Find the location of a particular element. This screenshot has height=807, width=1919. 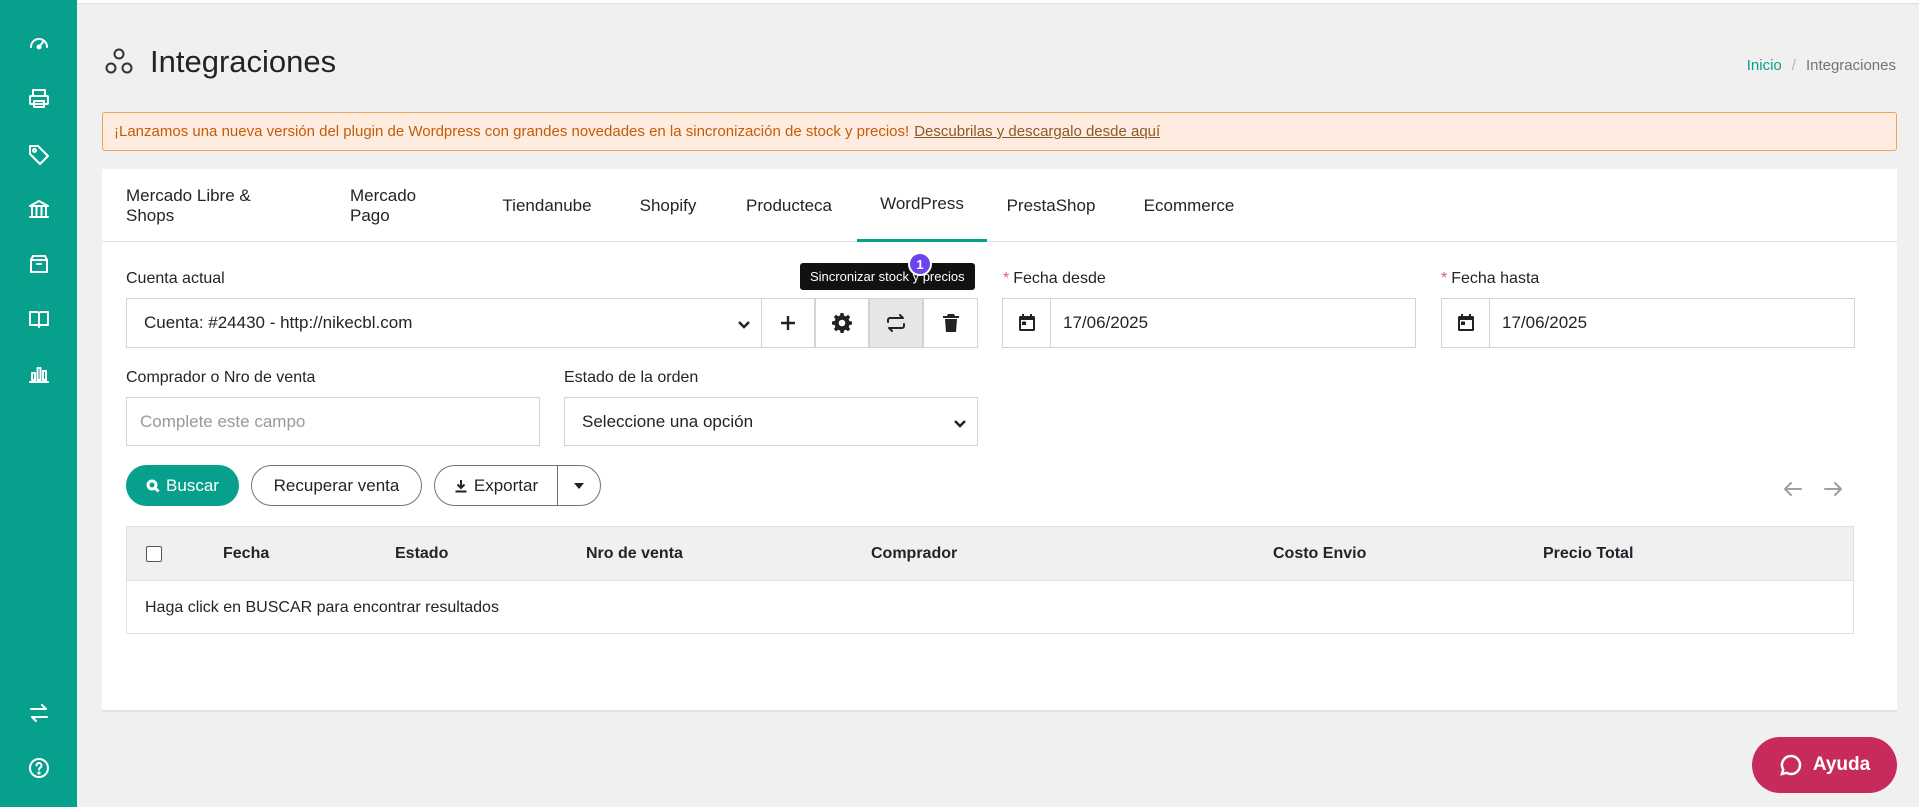

column-estado: Estado is located at coordinates (421, 554).